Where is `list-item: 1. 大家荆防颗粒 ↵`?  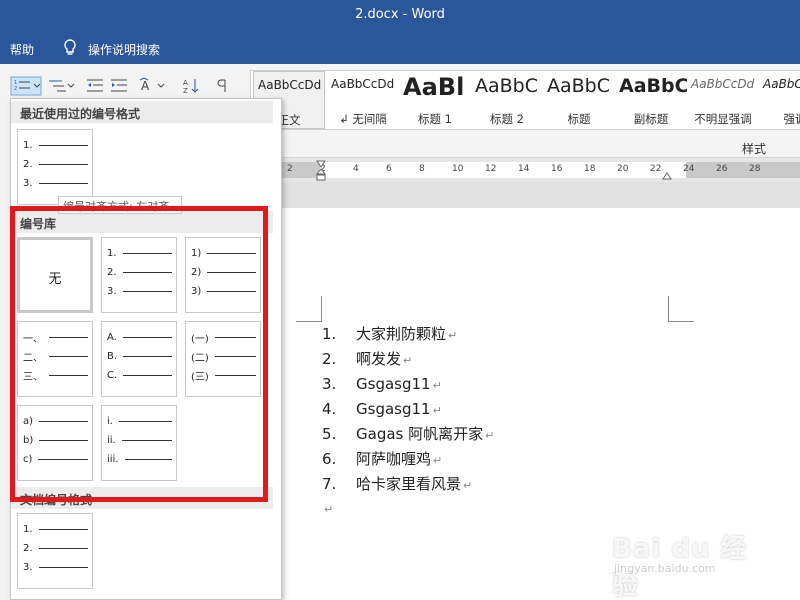
list-item: 1. 大家荆防颗粒 ↵ is located at coordinates (389, 334).